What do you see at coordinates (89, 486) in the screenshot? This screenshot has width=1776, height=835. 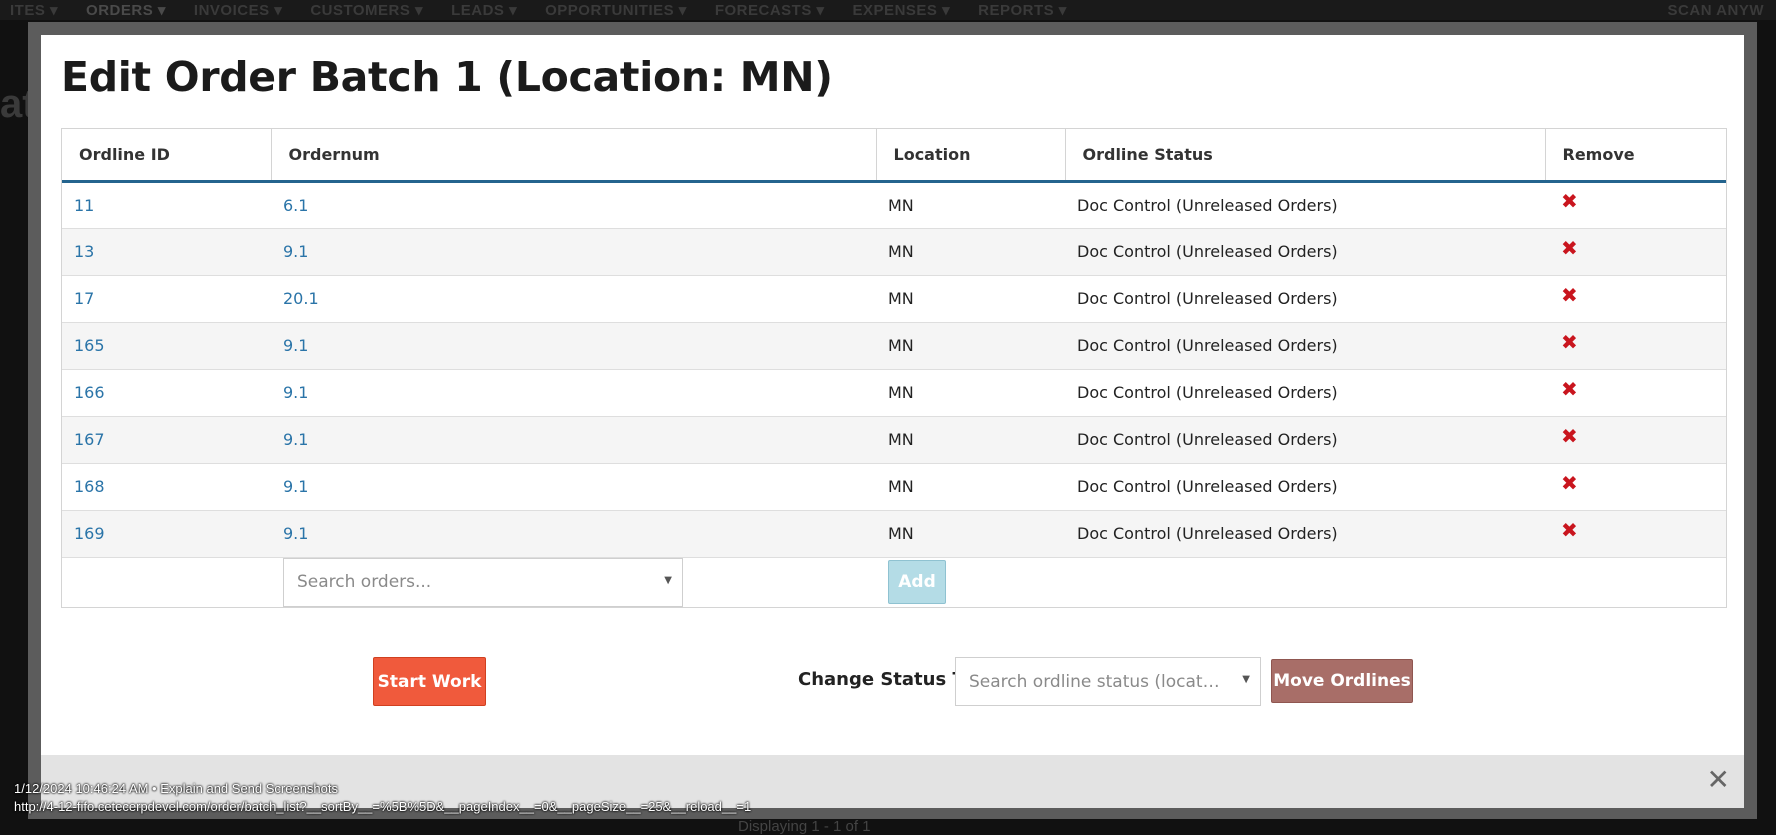 I see `ordline-id-link: 168` at bounding box center [89, 486].